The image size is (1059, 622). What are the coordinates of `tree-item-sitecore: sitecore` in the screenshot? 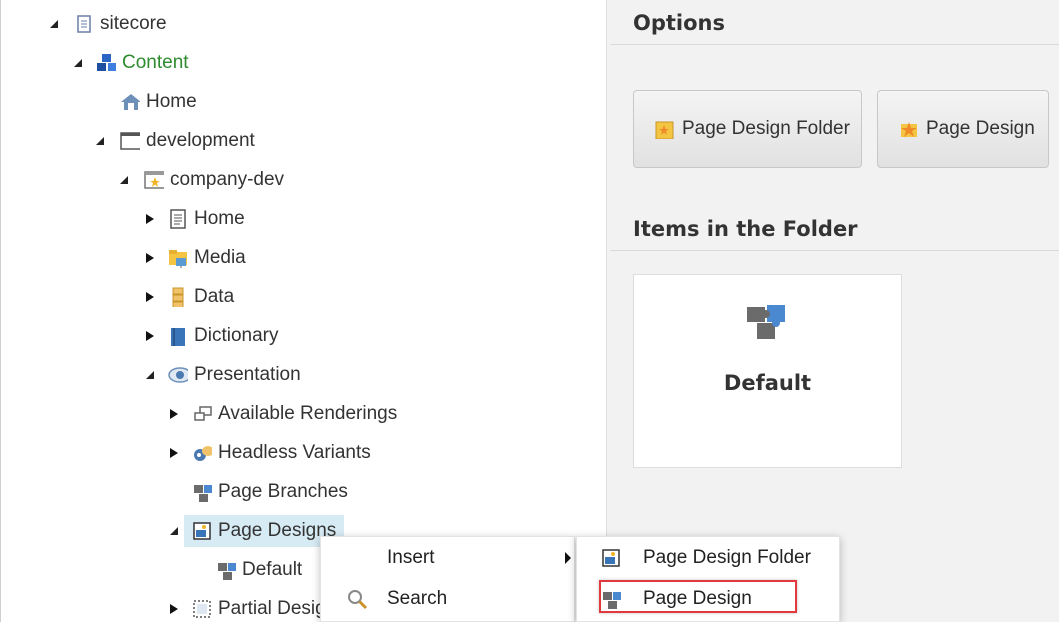 It's located at (107, 24).